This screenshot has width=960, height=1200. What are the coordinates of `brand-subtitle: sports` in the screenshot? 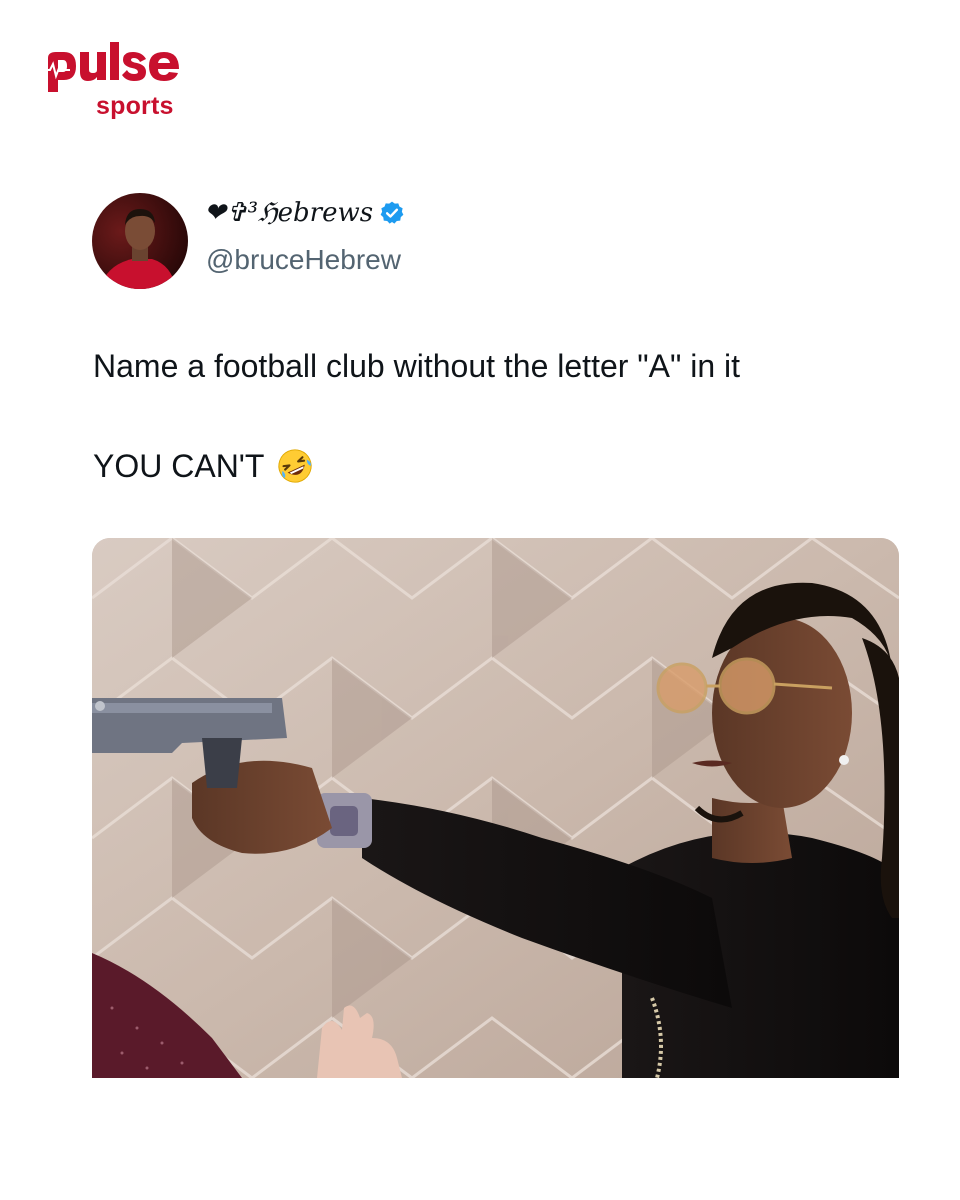 It's located at (135, 106).